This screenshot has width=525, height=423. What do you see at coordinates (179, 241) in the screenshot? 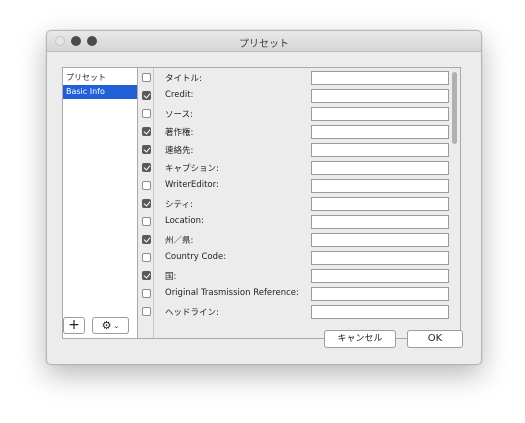
I see `field-label: 州／県:` at bounding box center [179, 241].